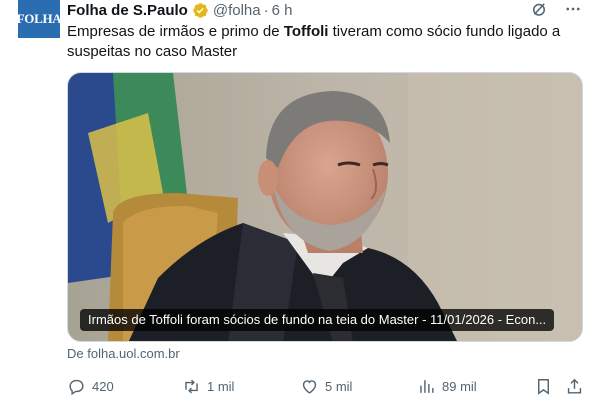 The width and height of the screenshot is (600, 400). Describe the element at coordinates (237, 10) in the screenshot. I see `author-handle: @folha` at that location.